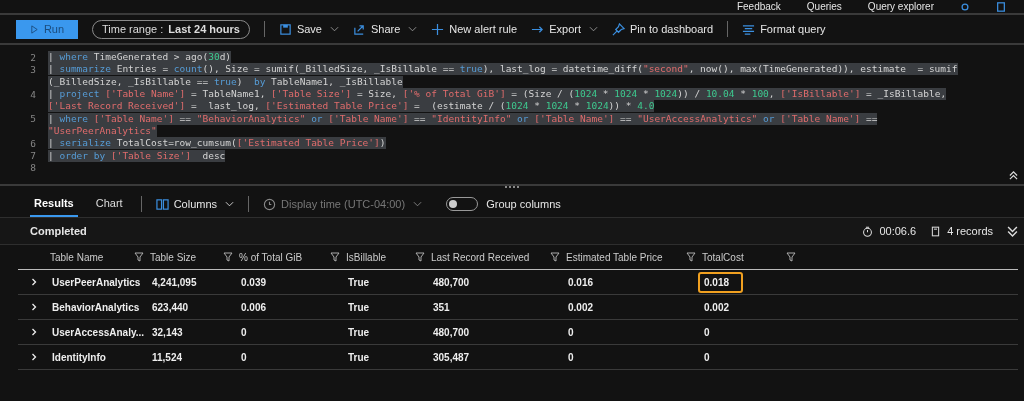 The width and height of the screenshot is (1024, 401). What do you see at coordinates (523, 204) in the screenshot?
I see `toggle-label: Group columns` at bounding box center [523, 204].